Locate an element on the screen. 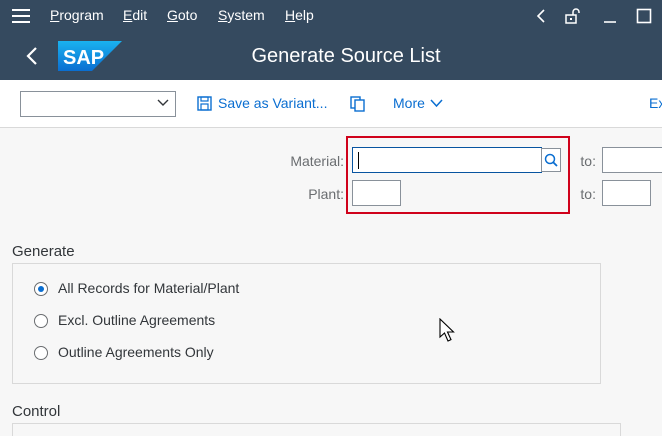 The height and width of the screenshot is (436, 662). title-bar: SAP Generate Source List is located at coordinates (331, 56).